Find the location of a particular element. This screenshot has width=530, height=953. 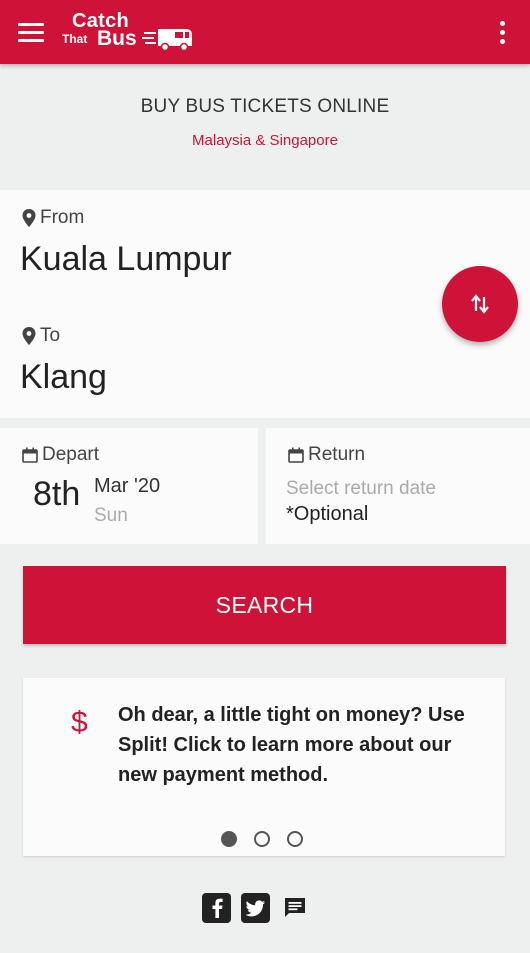

swap-route-button is located at coordinates (480, 304).